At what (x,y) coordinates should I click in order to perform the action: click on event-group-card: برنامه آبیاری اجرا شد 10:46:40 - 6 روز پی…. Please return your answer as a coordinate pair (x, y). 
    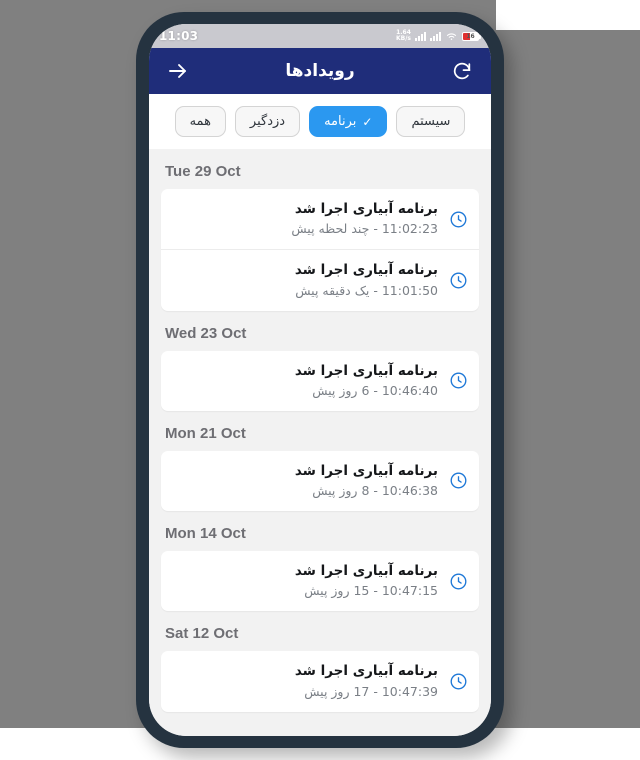
    Looking at the image, I should click on (320, 380).